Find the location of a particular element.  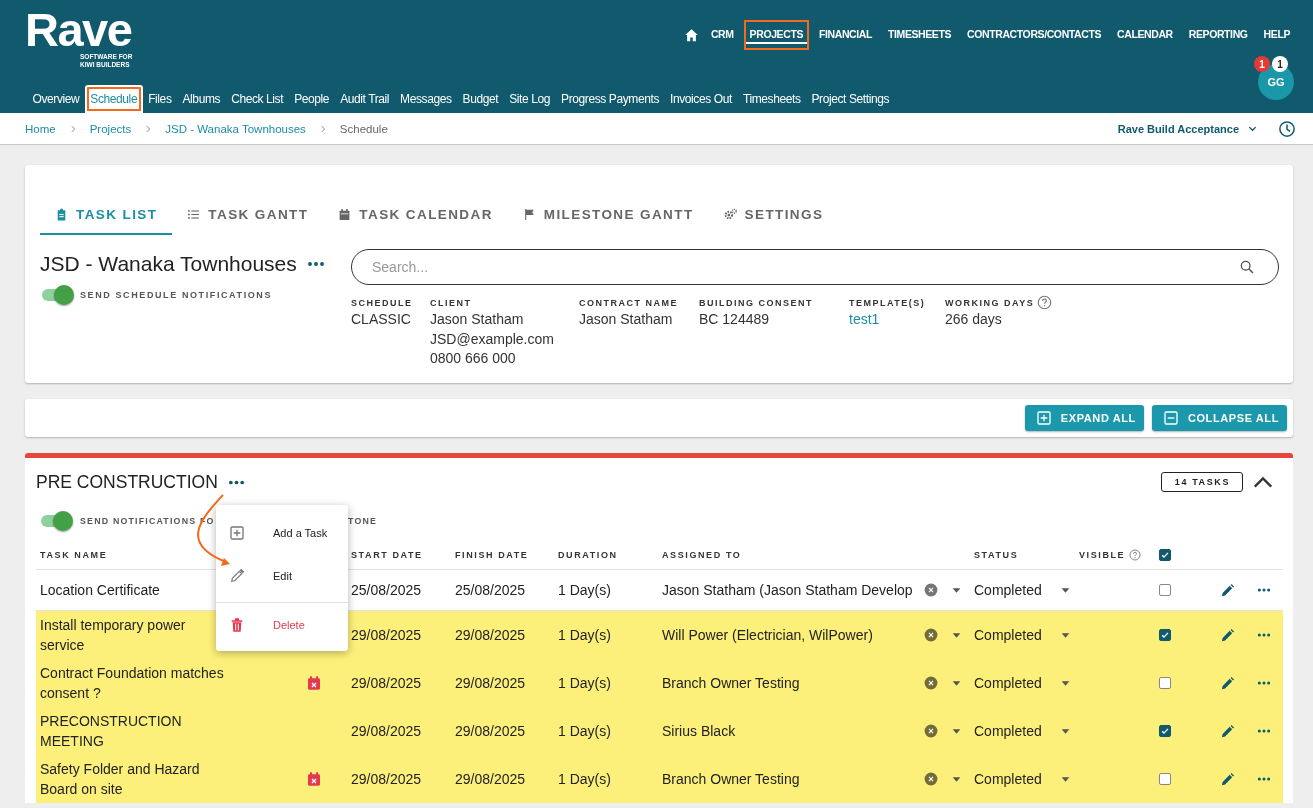

template-link: test1 is located at coordinates (864, 320).